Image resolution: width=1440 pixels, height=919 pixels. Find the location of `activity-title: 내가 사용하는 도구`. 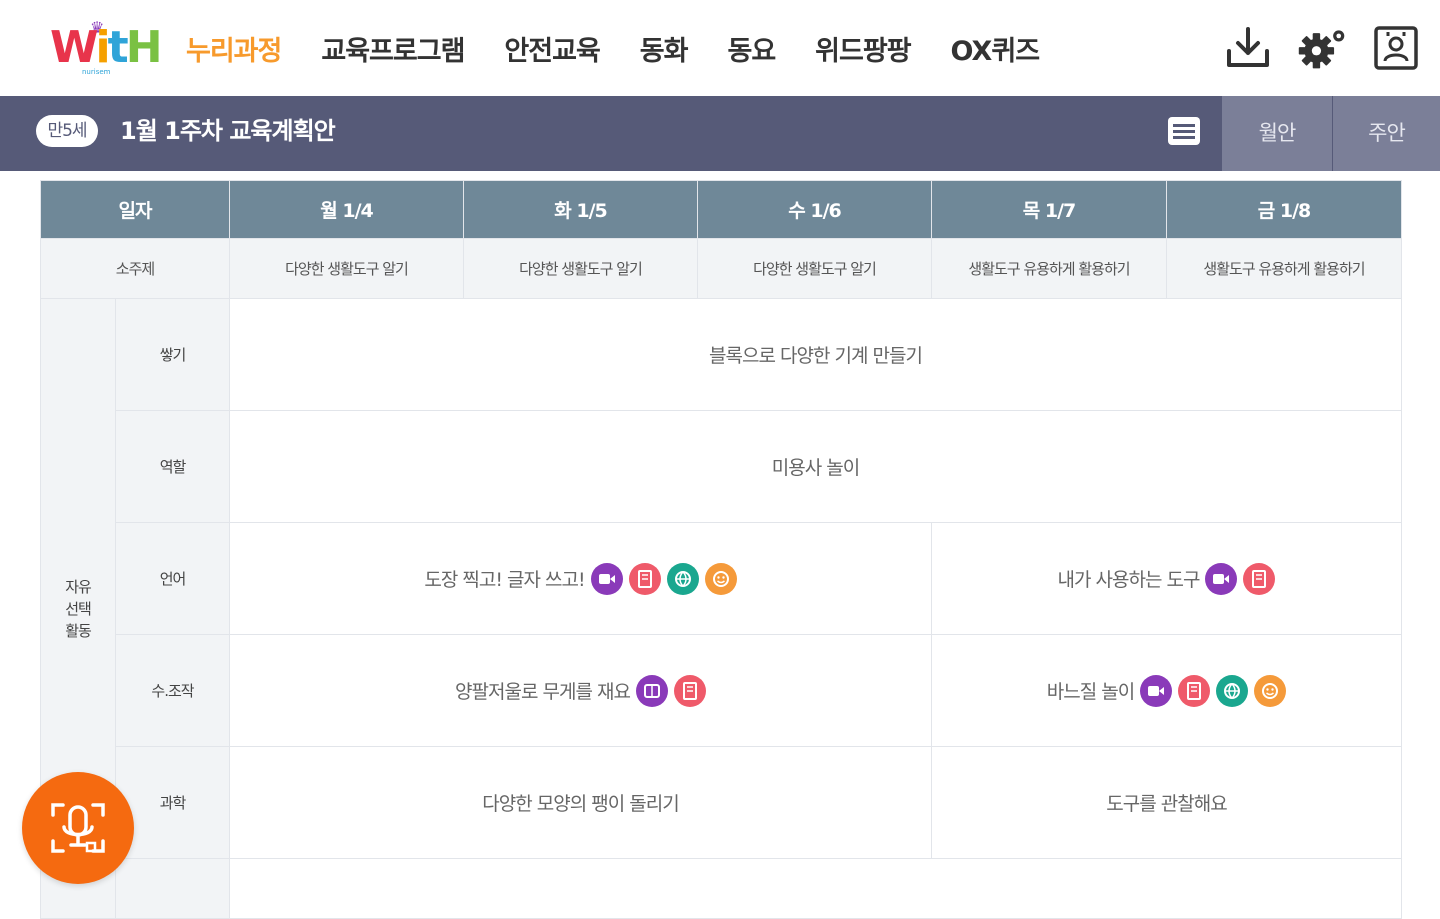

activity-title: 내가 사용하는 도구 is located at coordinates (1129, 578).